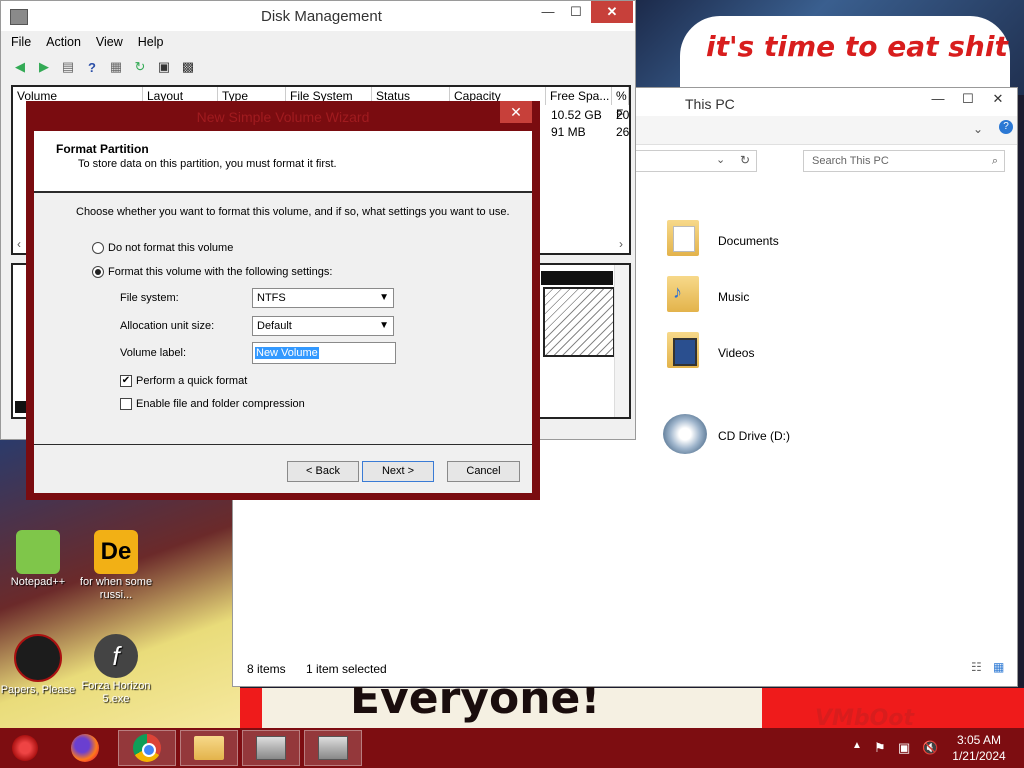  I want to click on file-explorer-icon, so click(209, 748).